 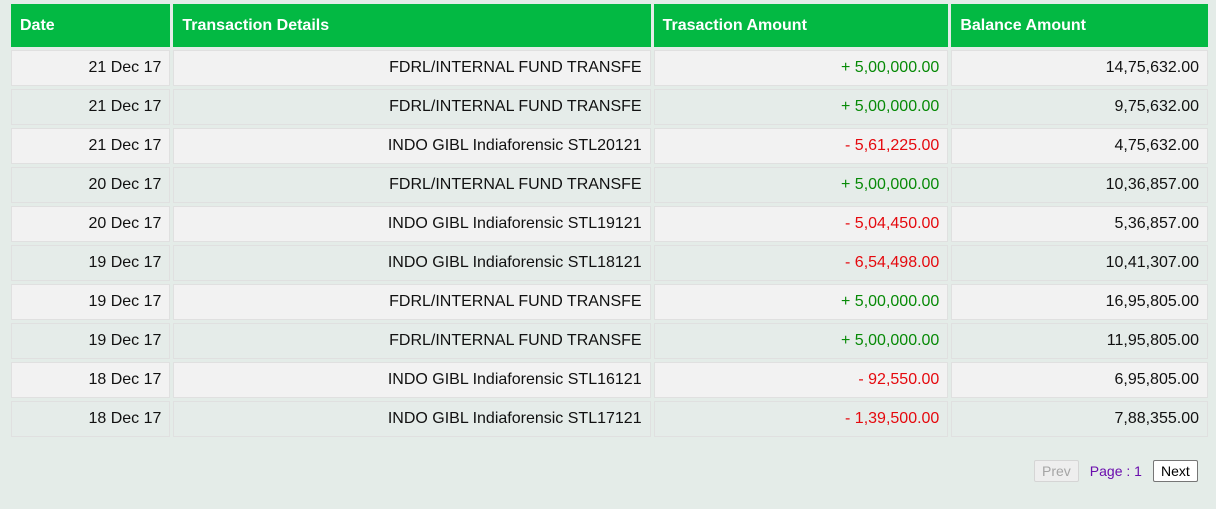 I want to click on amount-cell: - 1,39,500.00, so click(x=801, y=419).